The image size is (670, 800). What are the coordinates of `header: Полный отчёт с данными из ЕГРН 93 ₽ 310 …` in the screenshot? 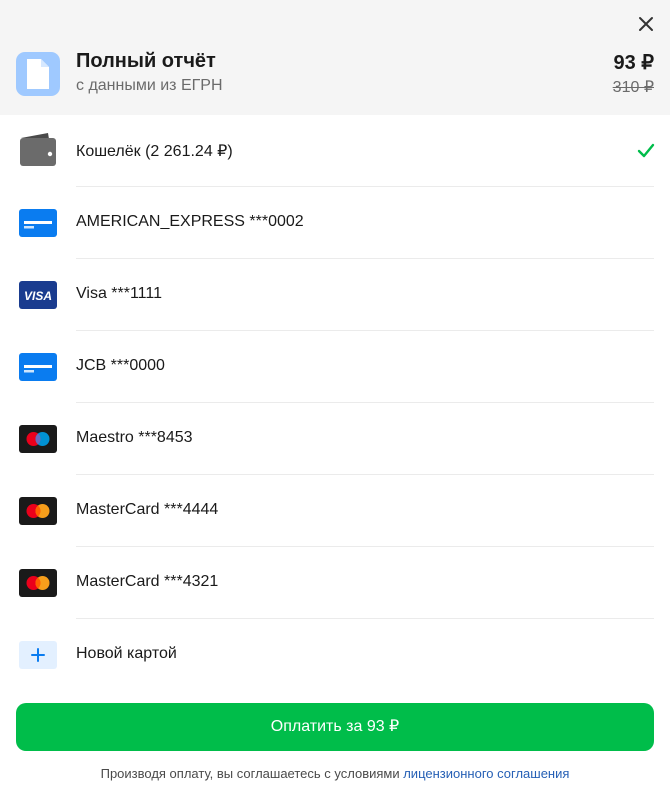 It's located at (335, 57).